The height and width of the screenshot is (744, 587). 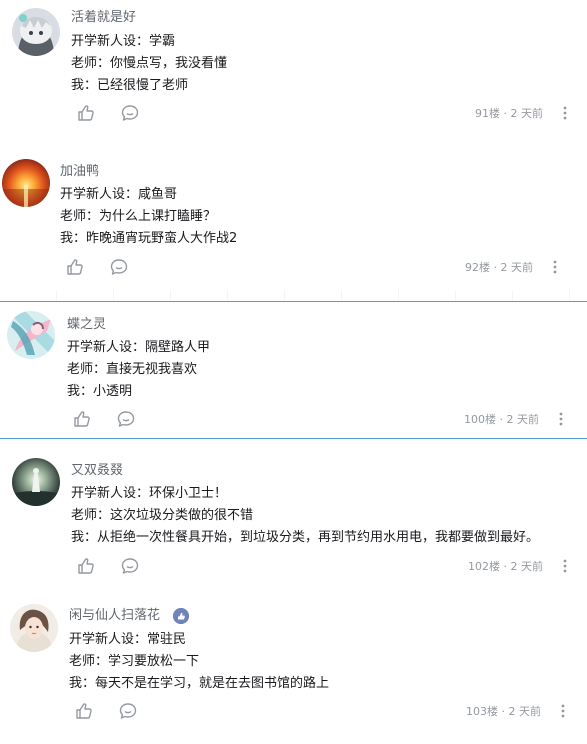 What do you see at coordinates (97, 471) in the screenshot?
I see `username: 又双叒叕` at bounding box center [97, 471].